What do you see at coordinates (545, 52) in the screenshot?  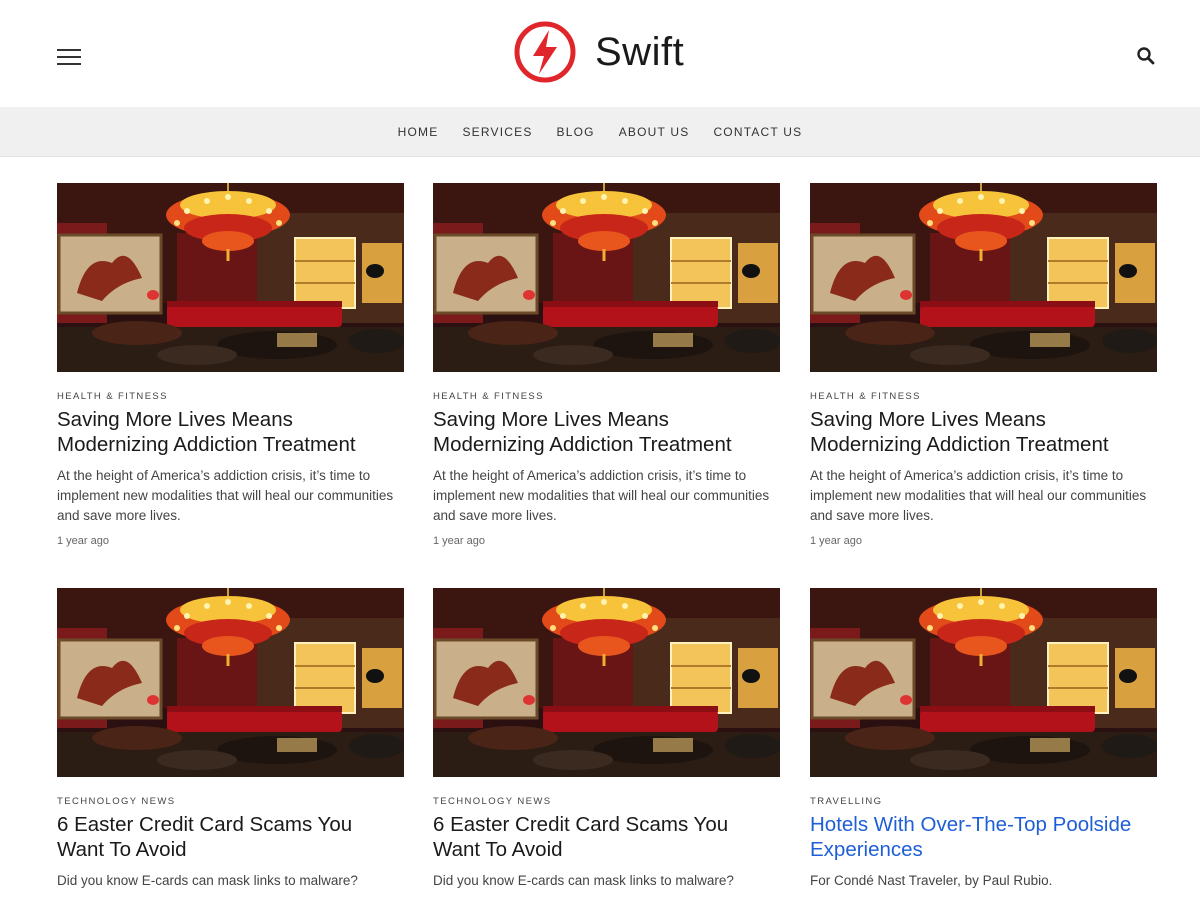 I see `lightning-bolt-icon` at bounding box center [545, 52].